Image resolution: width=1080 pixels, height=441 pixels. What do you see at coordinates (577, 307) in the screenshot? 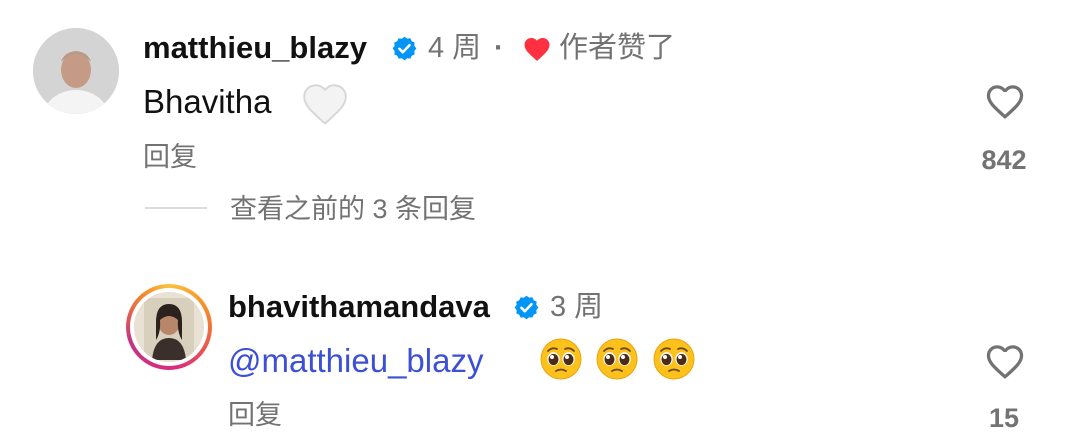
I see `comment-time: 3 周` at bounding box center [577, 307].